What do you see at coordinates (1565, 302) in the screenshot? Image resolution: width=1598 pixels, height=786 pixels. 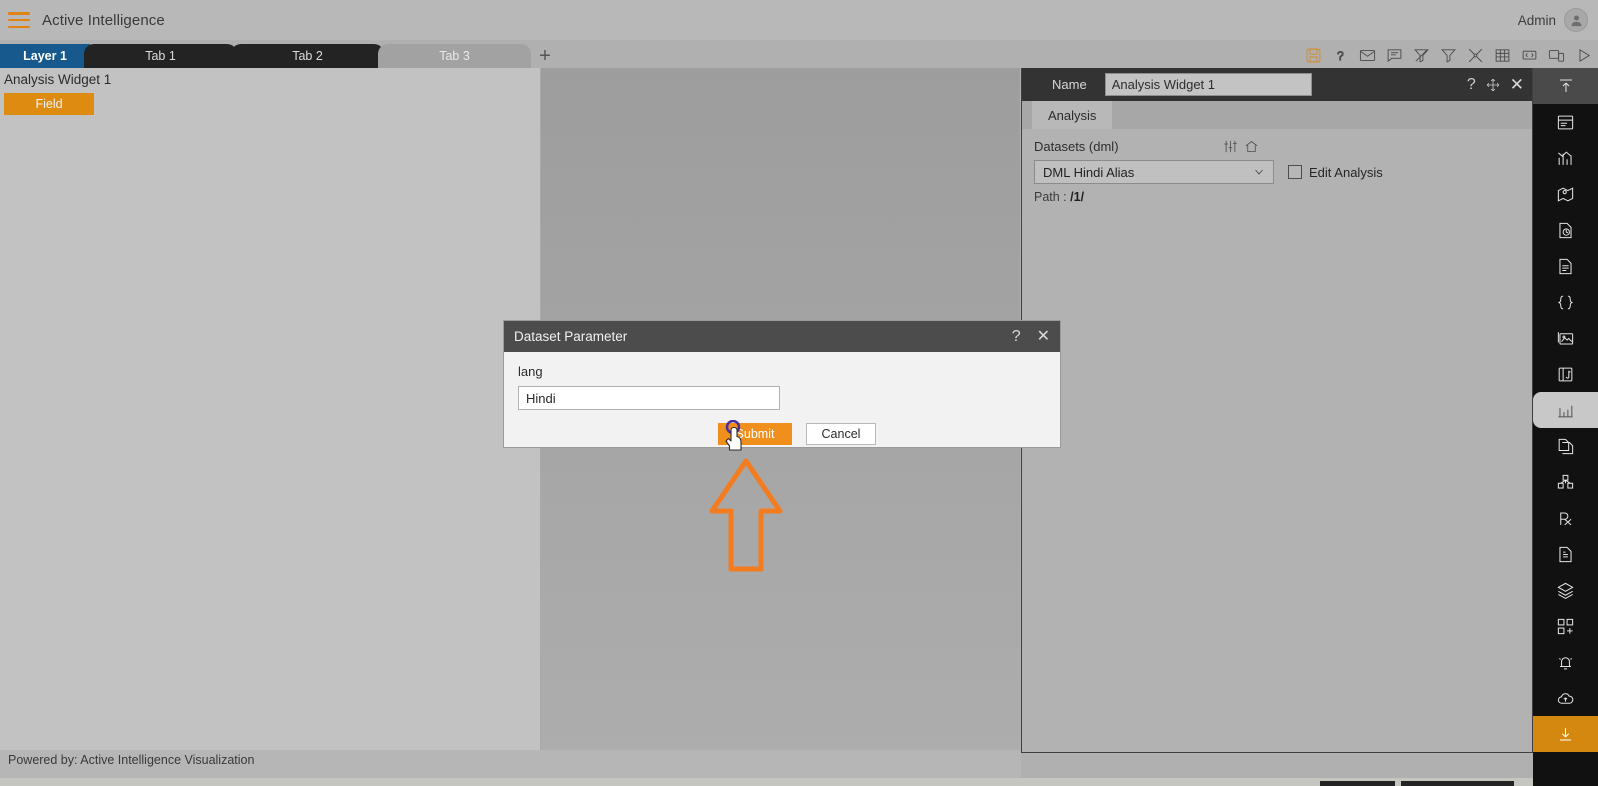 I see `braces-icon` at bounding box center [1565, 302].